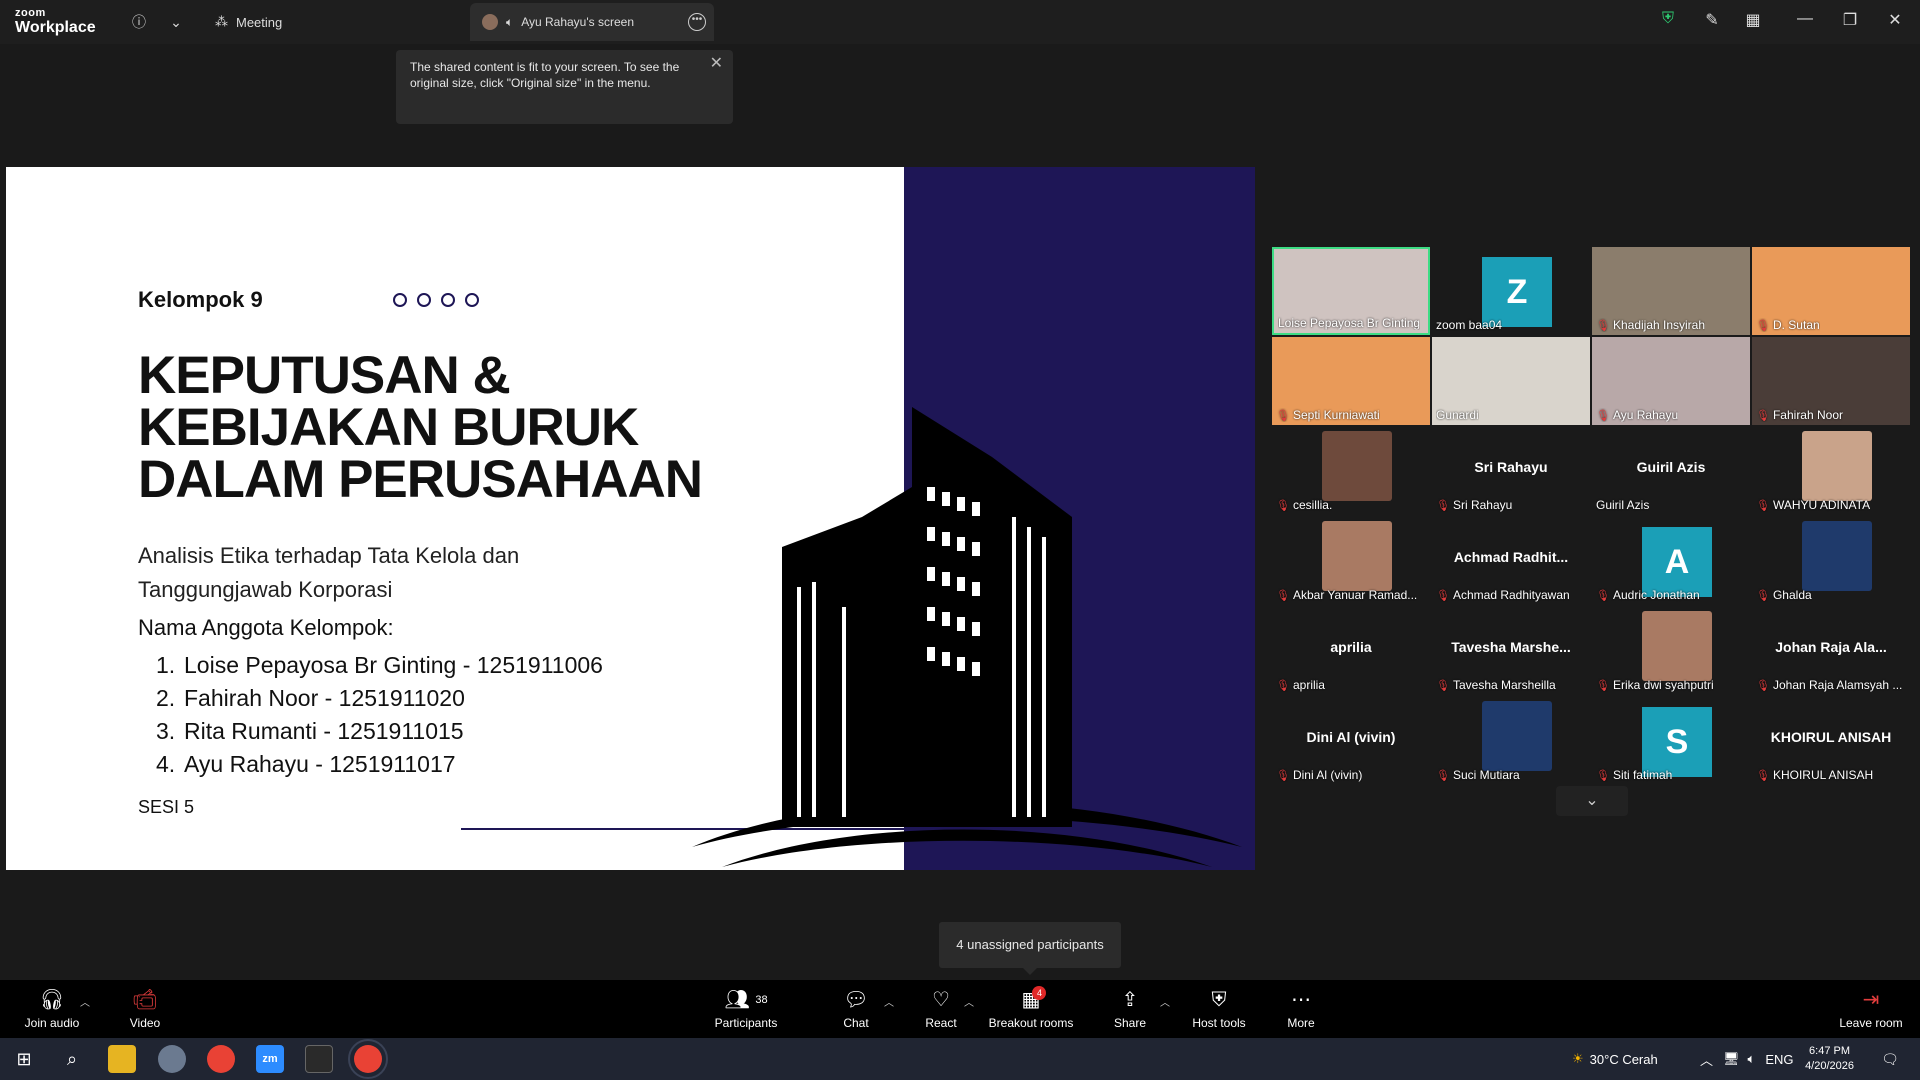 The image size is (1920, 1080). I want to click on avatar: S, so click(1677, 742).